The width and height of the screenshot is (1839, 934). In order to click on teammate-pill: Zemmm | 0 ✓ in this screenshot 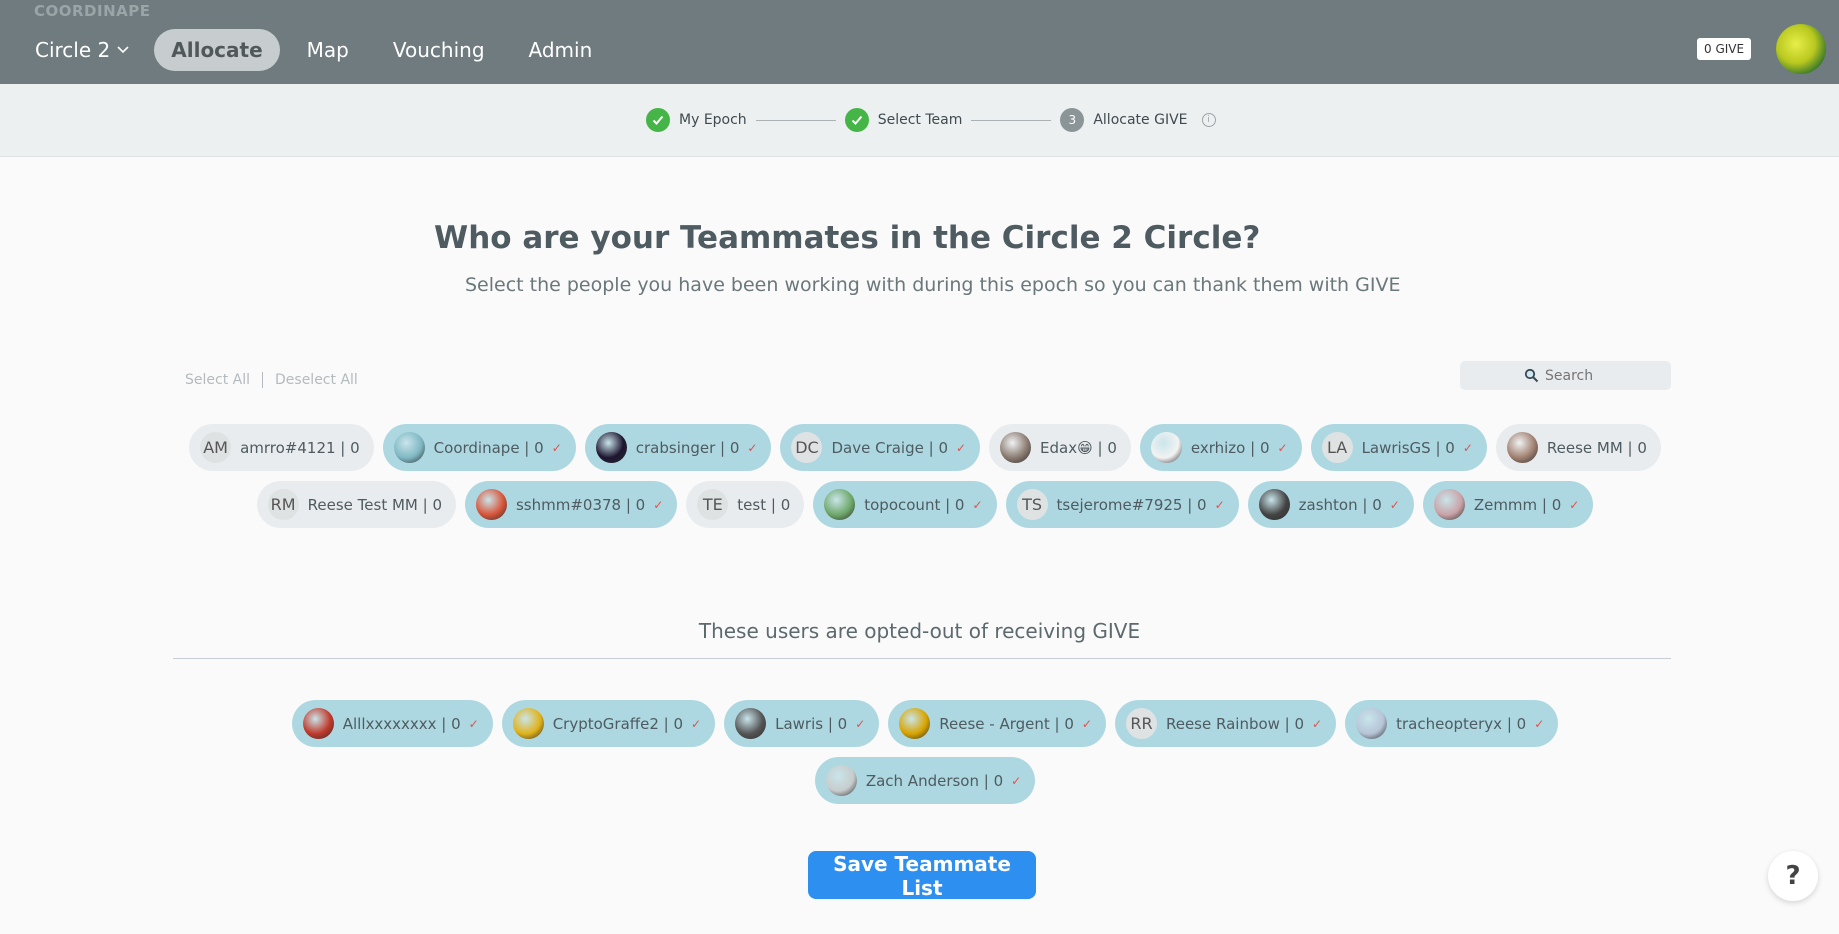, I will do `click(1508, 504)`.